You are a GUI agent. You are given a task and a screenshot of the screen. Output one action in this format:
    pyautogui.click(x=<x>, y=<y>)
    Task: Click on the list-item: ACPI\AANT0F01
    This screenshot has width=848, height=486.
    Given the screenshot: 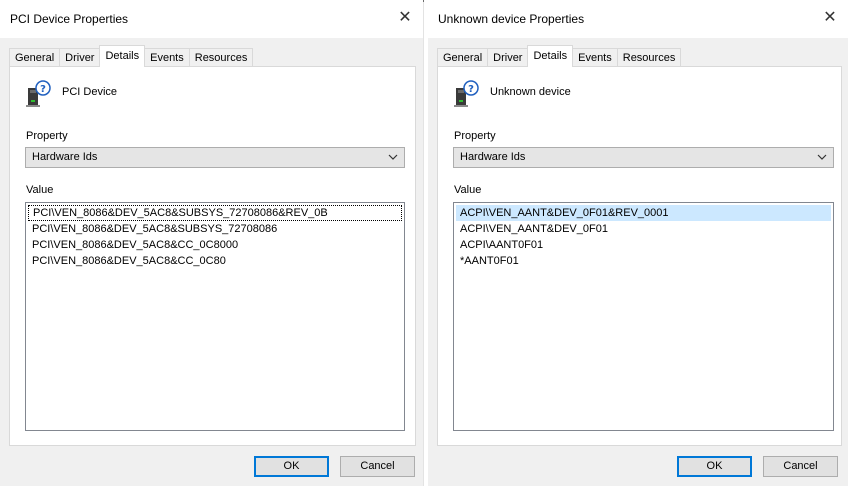 What is the action you would take?
    pyautogui.click(x=643, y=245)
    